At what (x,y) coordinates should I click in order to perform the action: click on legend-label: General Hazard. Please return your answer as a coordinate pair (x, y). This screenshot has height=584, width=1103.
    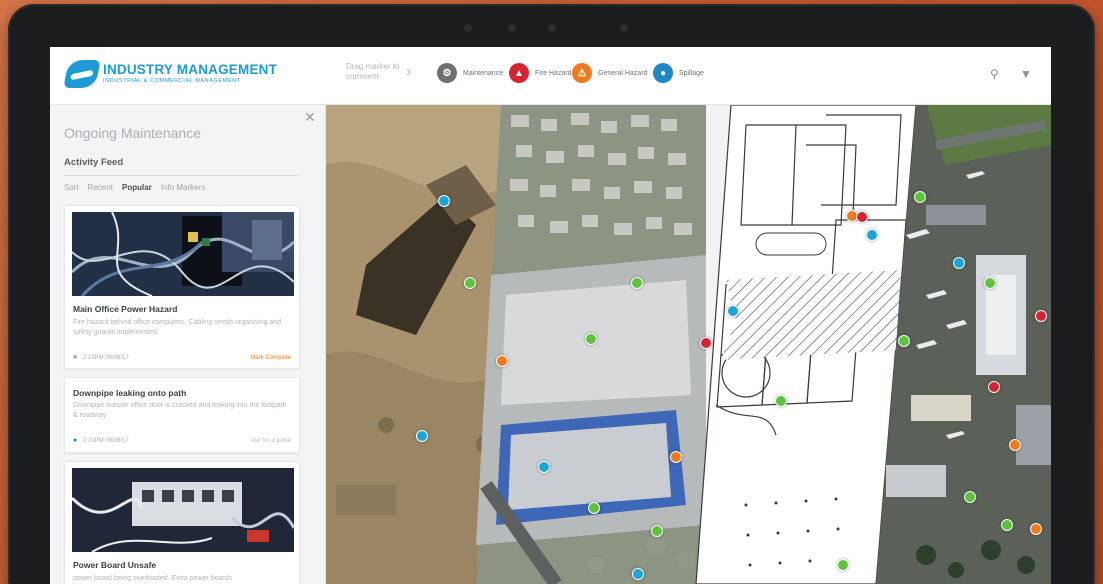
    Looking at the image, I should click on (623, 73).